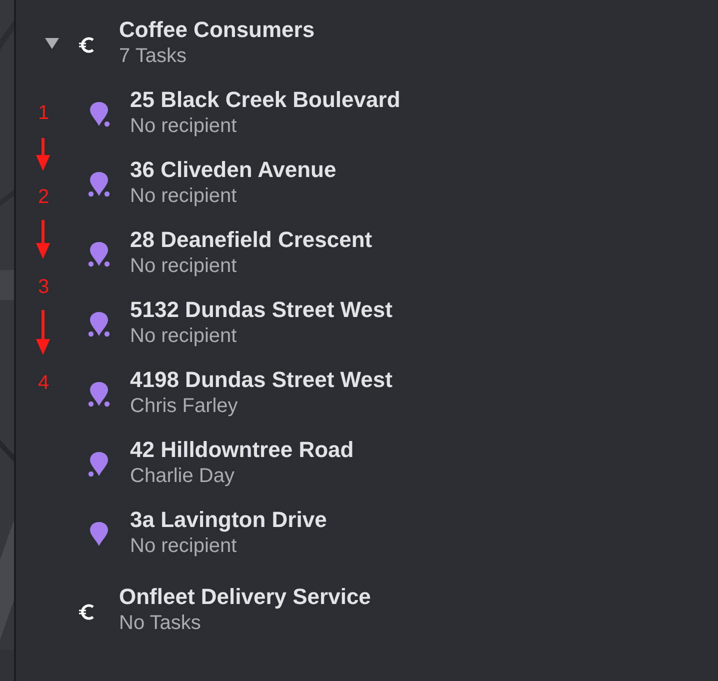 This screenshot has height=681, width=718. What do you see at coordinates (242, 450) in the screenshot?
I see `task-address: 42 Hilldowntree Road` at bounding box center [242, 450].